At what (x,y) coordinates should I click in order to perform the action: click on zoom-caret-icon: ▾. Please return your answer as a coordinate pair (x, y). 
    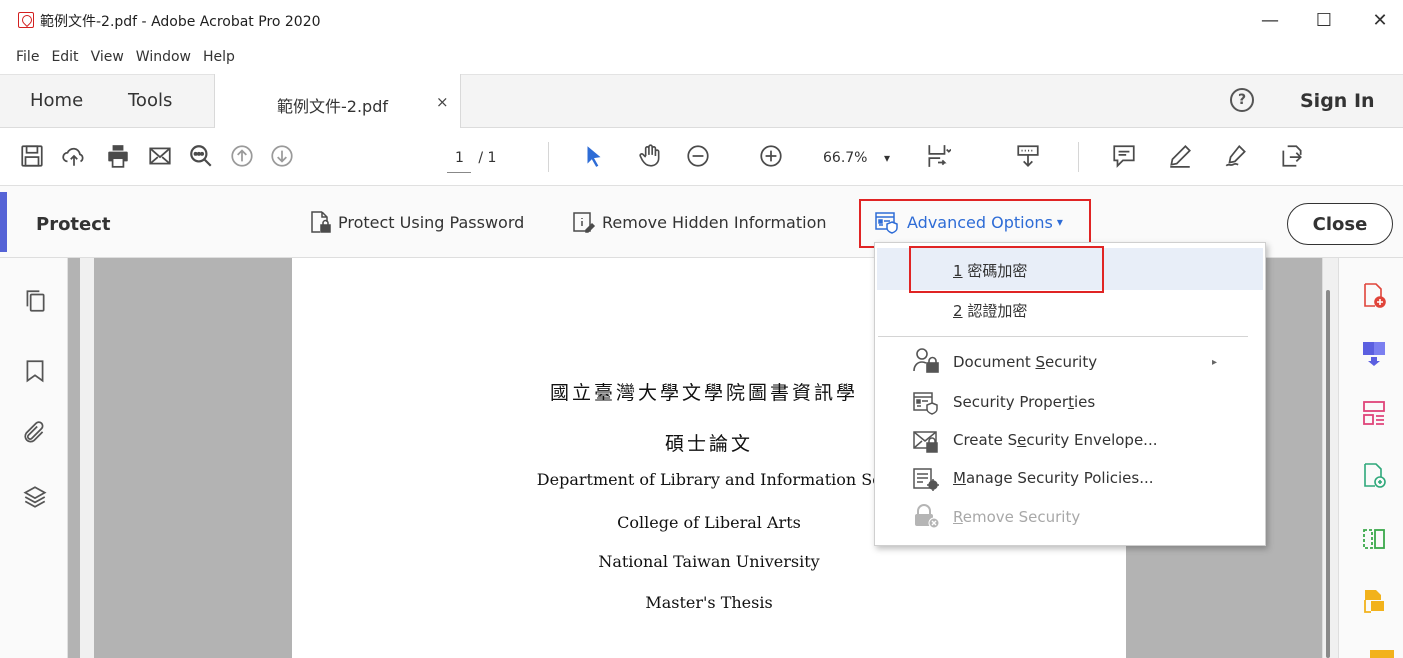
    Looking at the image, I should click on (887, 158).